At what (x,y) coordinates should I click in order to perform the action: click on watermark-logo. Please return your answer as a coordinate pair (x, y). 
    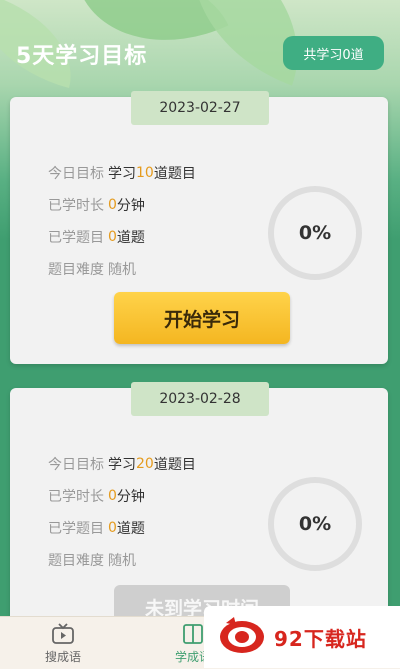
    Looking at the image, I should click on (242, 637).